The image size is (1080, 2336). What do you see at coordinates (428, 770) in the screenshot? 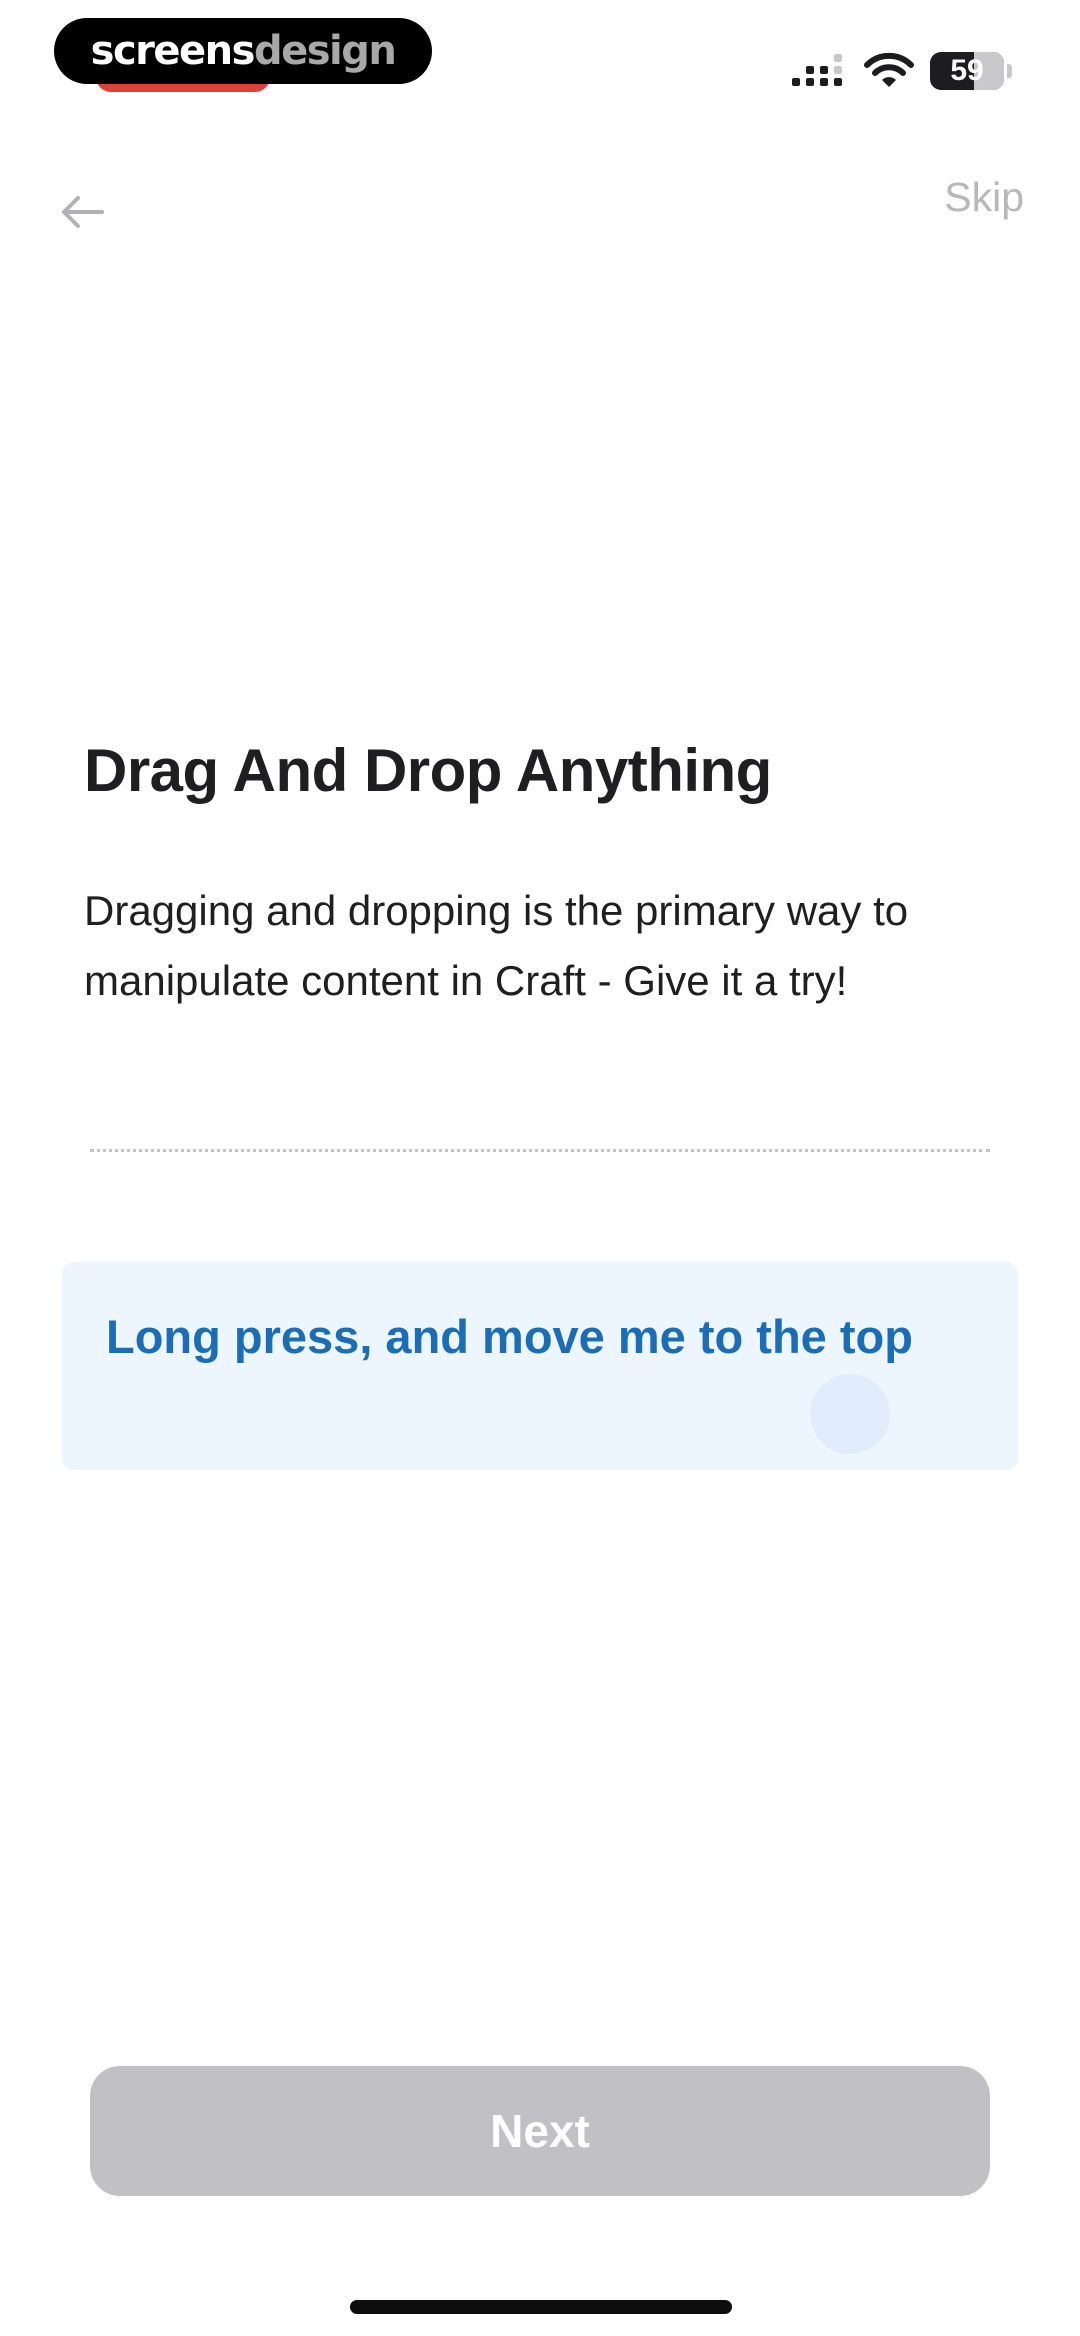
I see `page-title: Drag And Drop Anything` at bounding box center [428, 770].